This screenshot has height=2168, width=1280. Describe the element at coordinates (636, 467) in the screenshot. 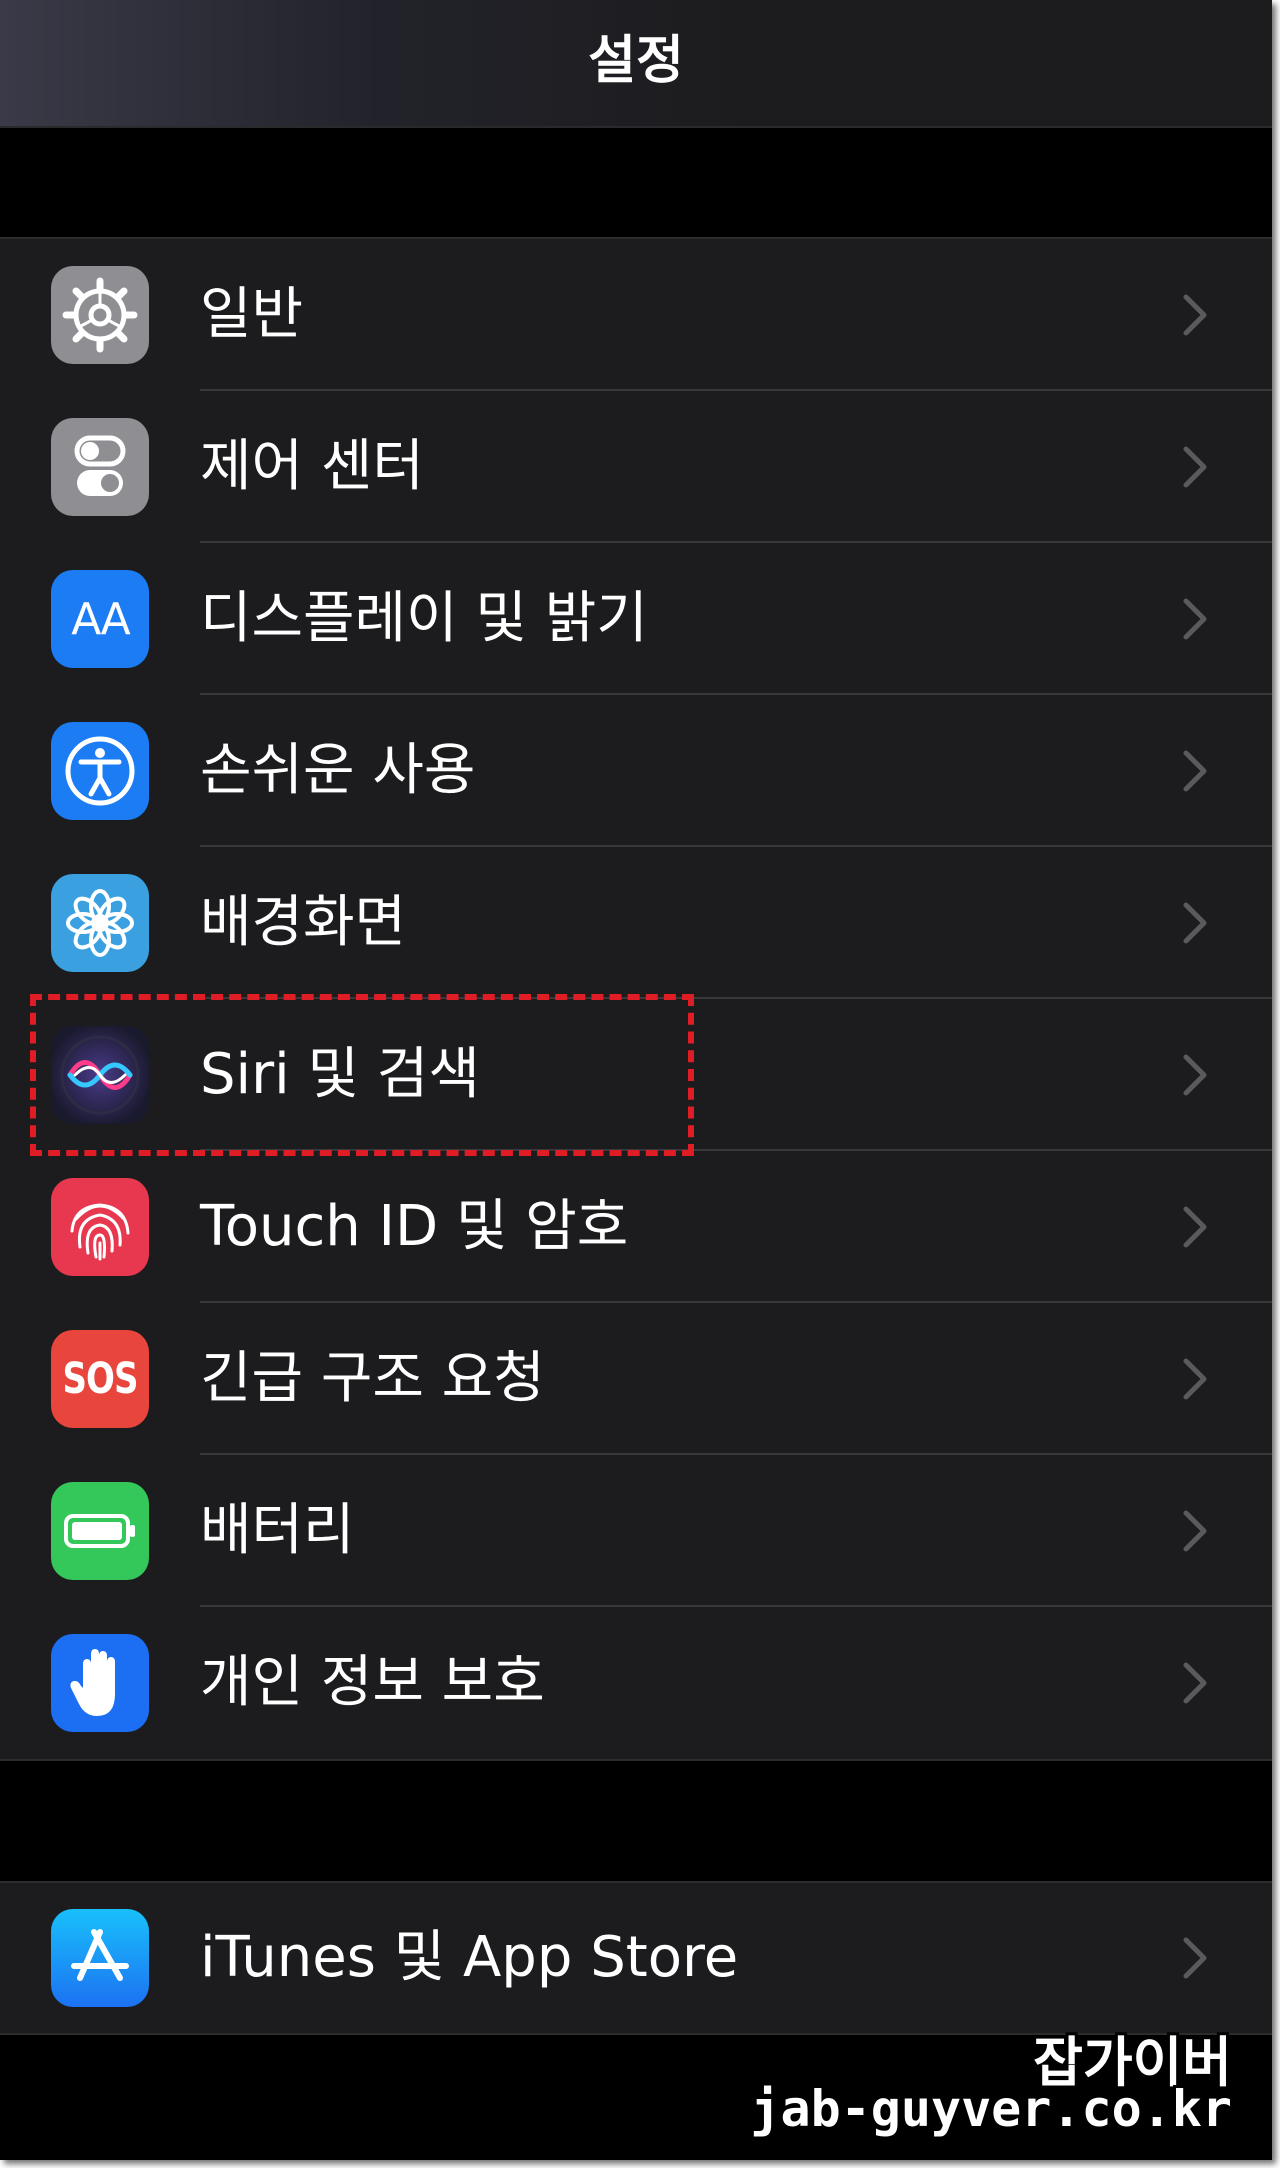

I see `settings-row-control-center: 제어 센터` at that location.